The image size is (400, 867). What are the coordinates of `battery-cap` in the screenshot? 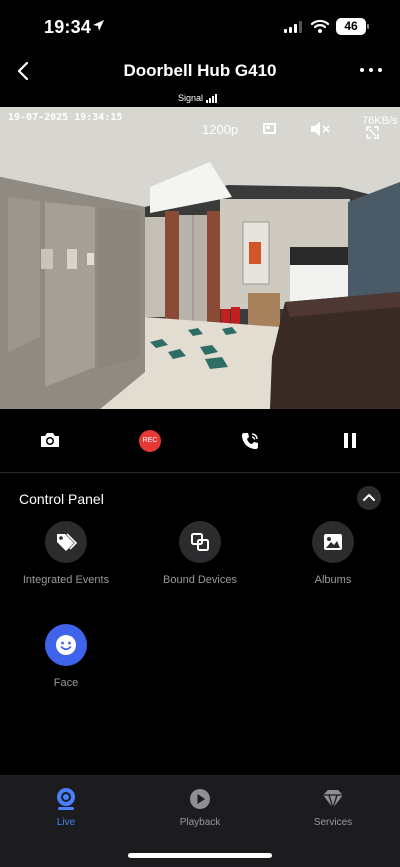 It's located at (368, 26).